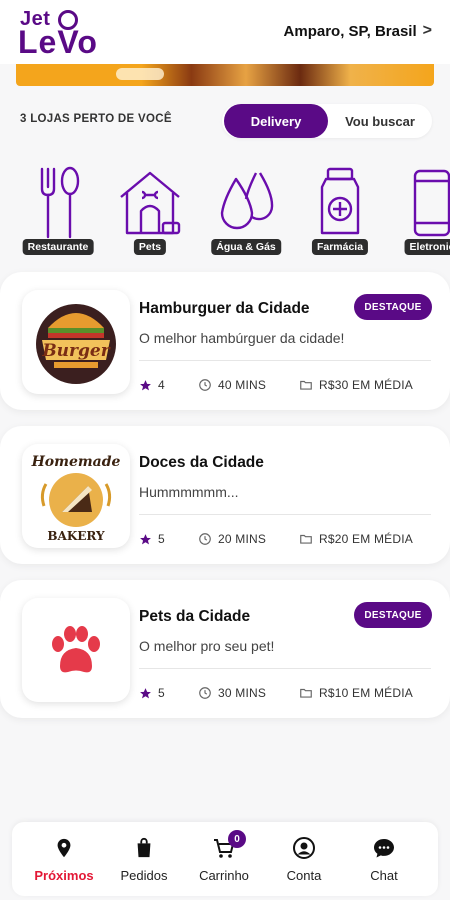 Image resolution: width=450 pixels, height=900 pixels. I want to click on store-delivery-time: 30 MINS, so click(232, 693).